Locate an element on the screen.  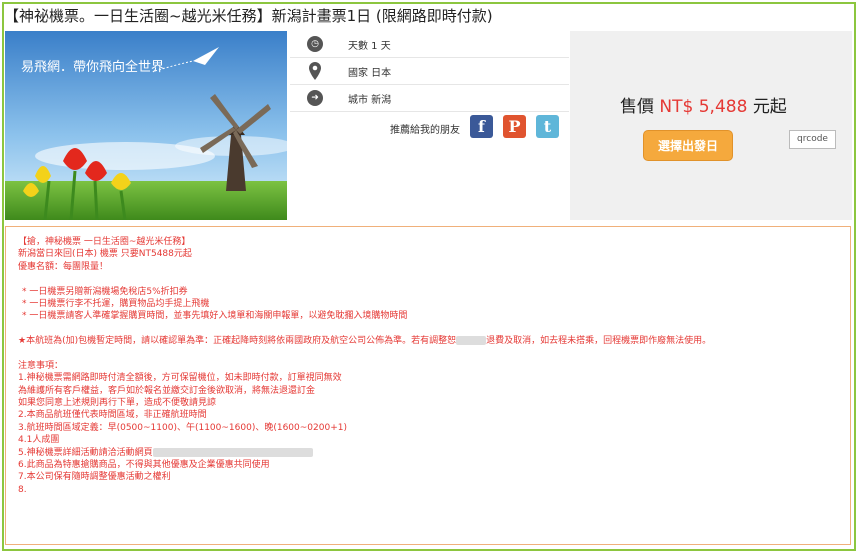
share-label: 推薦給我的朋友 is located at coordinates (425, 130).